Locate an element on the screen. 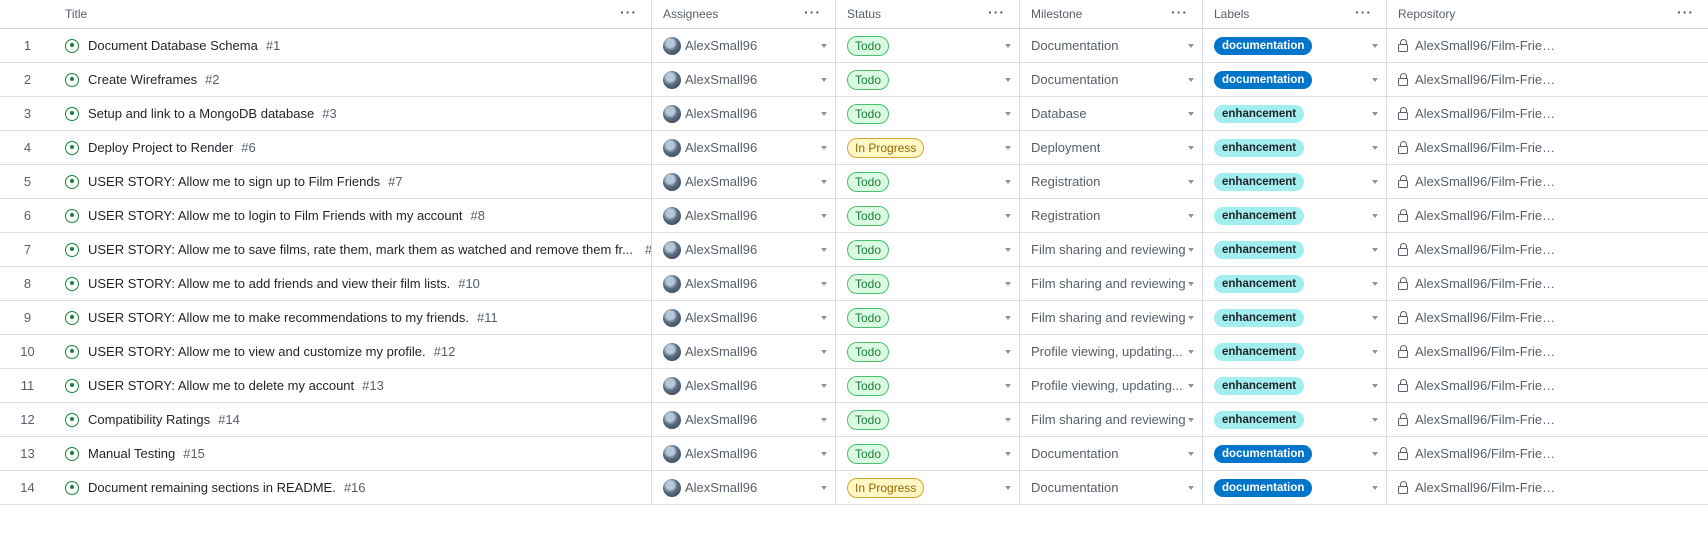  milestone-cell: Database is located at coordinates (1111, 113).